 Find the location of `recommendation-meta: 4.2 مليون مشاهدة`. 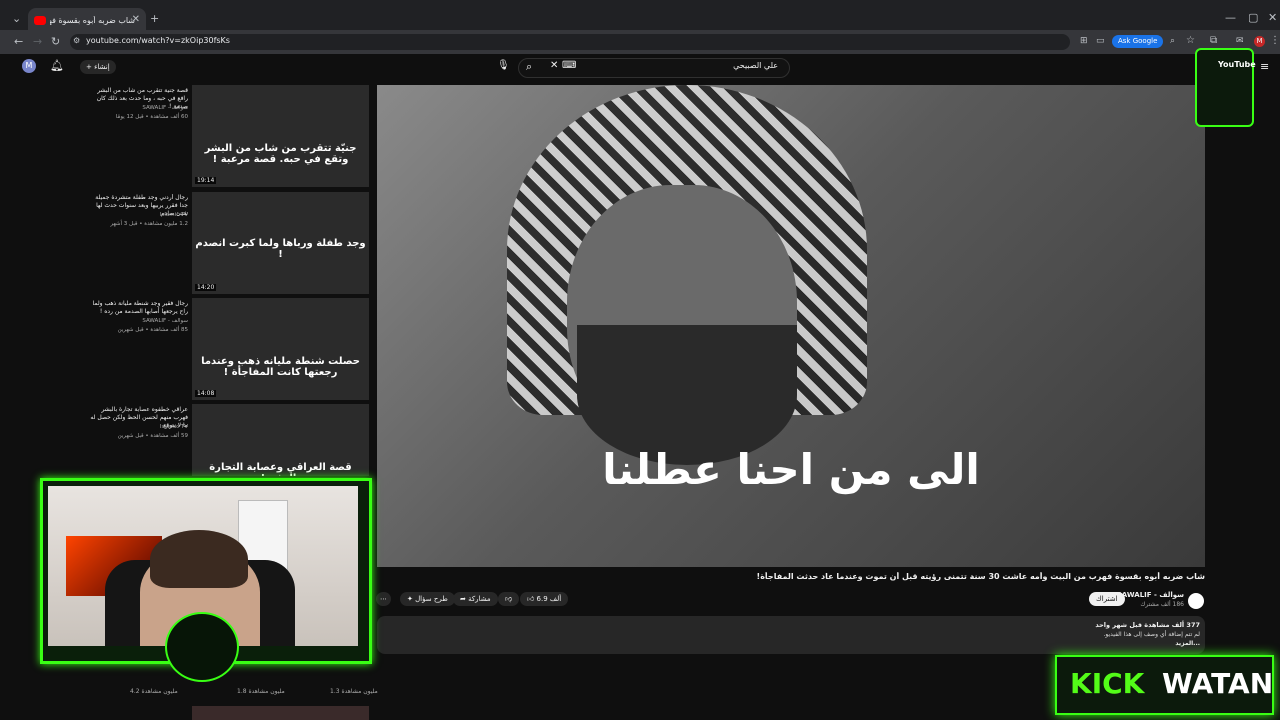

recommendation-meta: 4.2 مليون مشاهدة is located at coordinates (154, 691).